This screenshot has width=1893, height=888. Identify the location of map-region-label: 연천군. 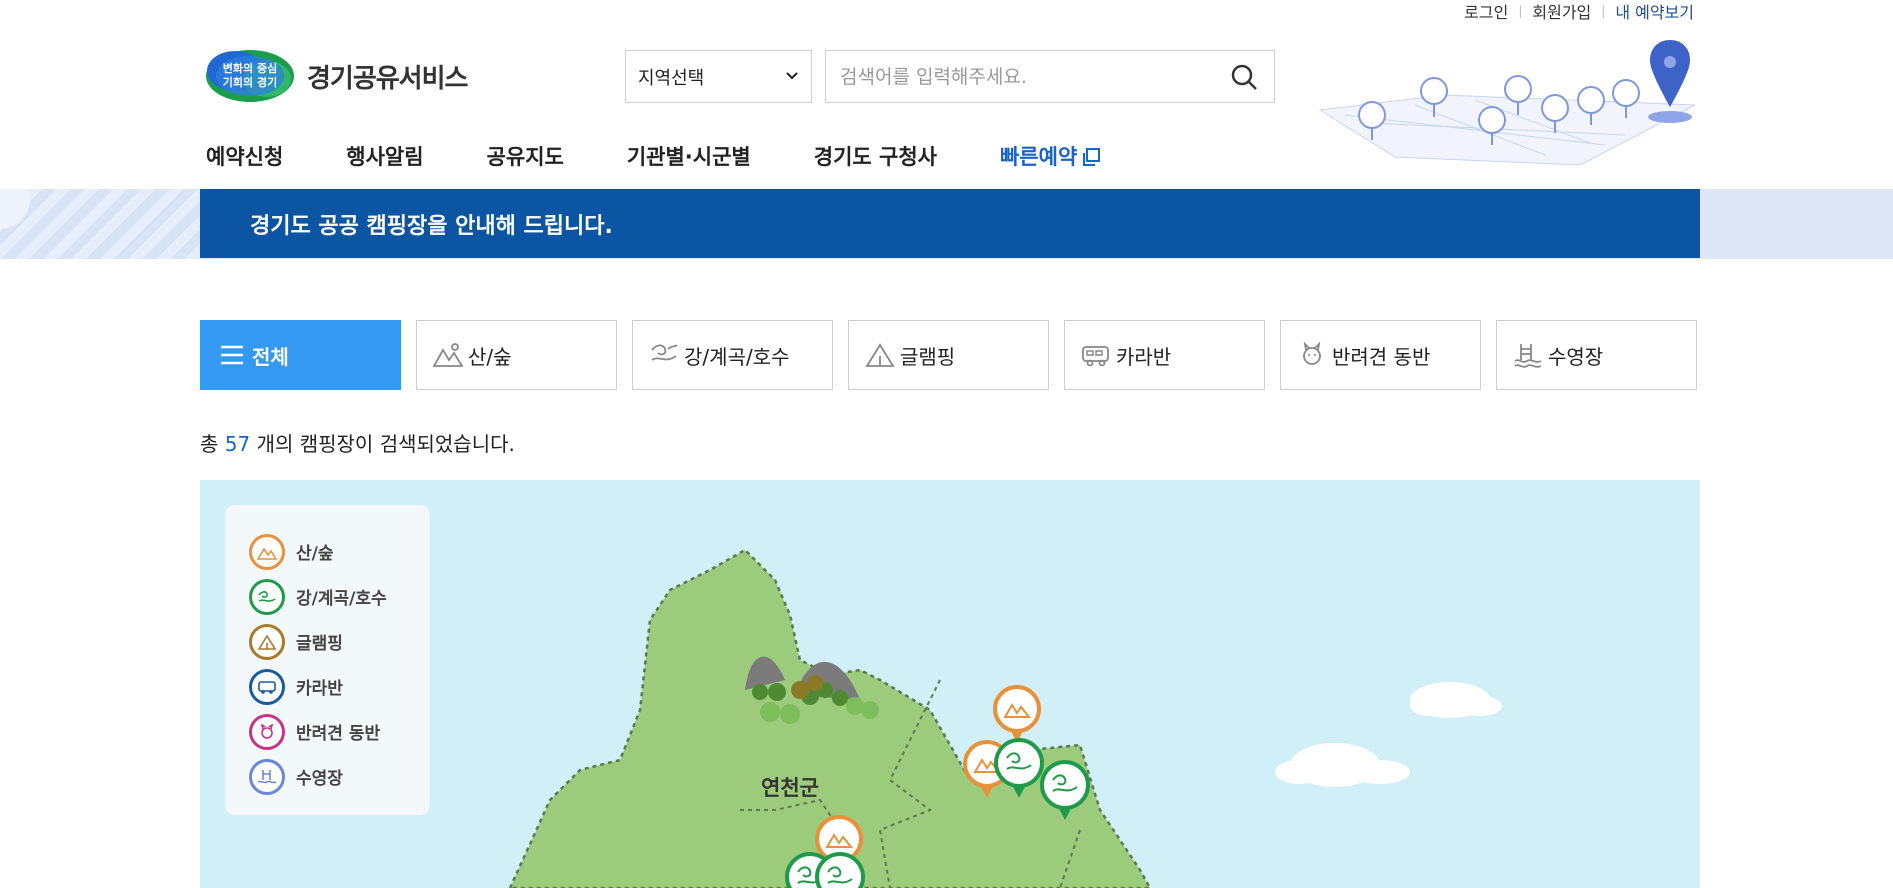
(790, 788).